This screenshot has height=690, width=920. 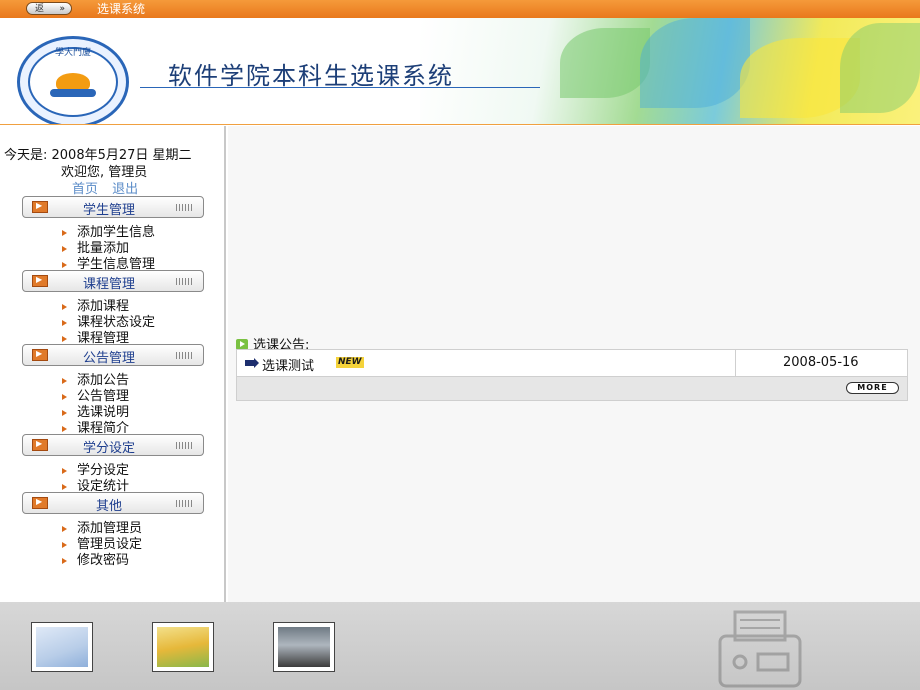 I want to click on logo-wave-icon, so click(x=73, y=93).